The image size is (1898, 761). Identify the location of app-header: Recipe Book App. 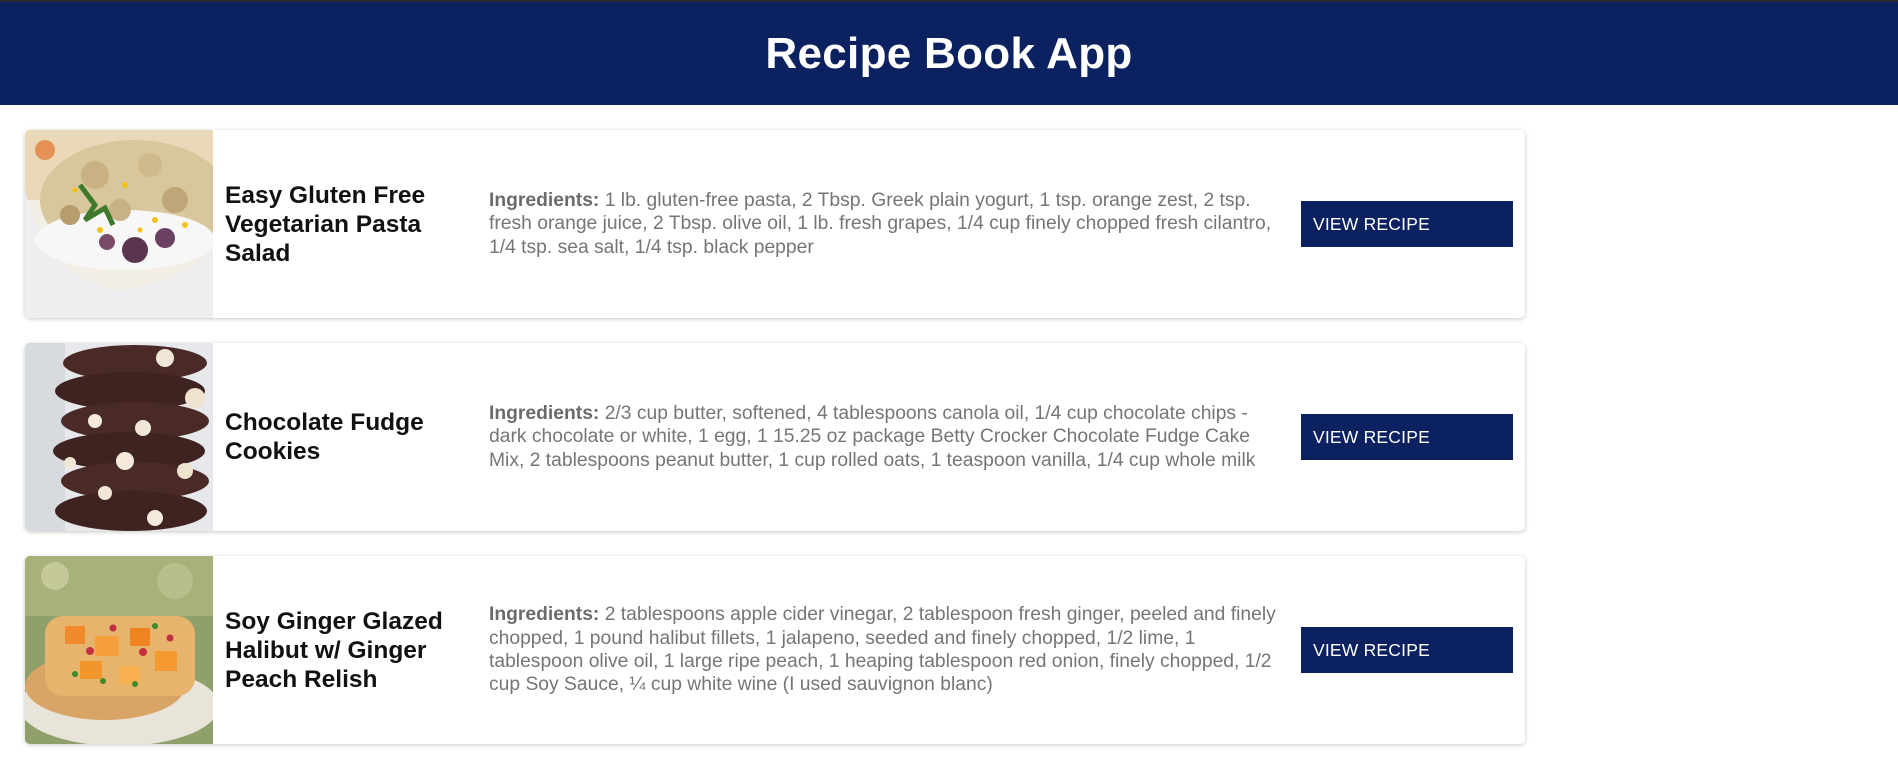
(949, 53).